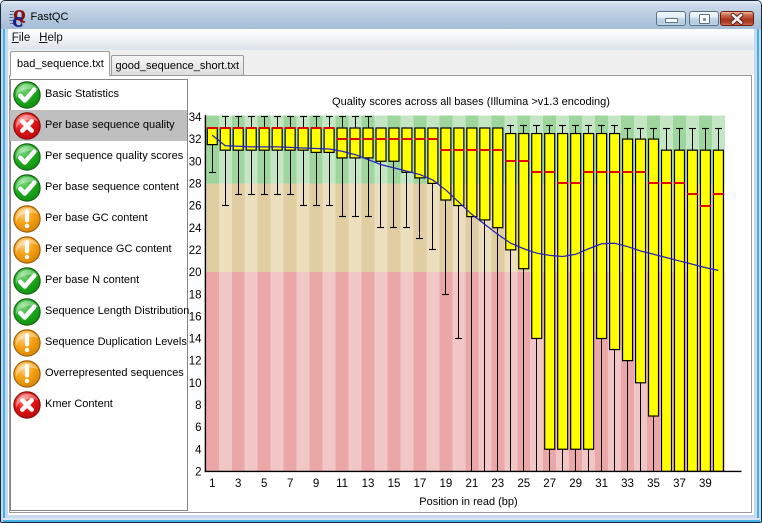 The height and width of the screenshot is (523, 762). What do you see at coordinates (471, 484) in the screenshot?
I see `svg-text: 21` at bounding box center [471, 484].